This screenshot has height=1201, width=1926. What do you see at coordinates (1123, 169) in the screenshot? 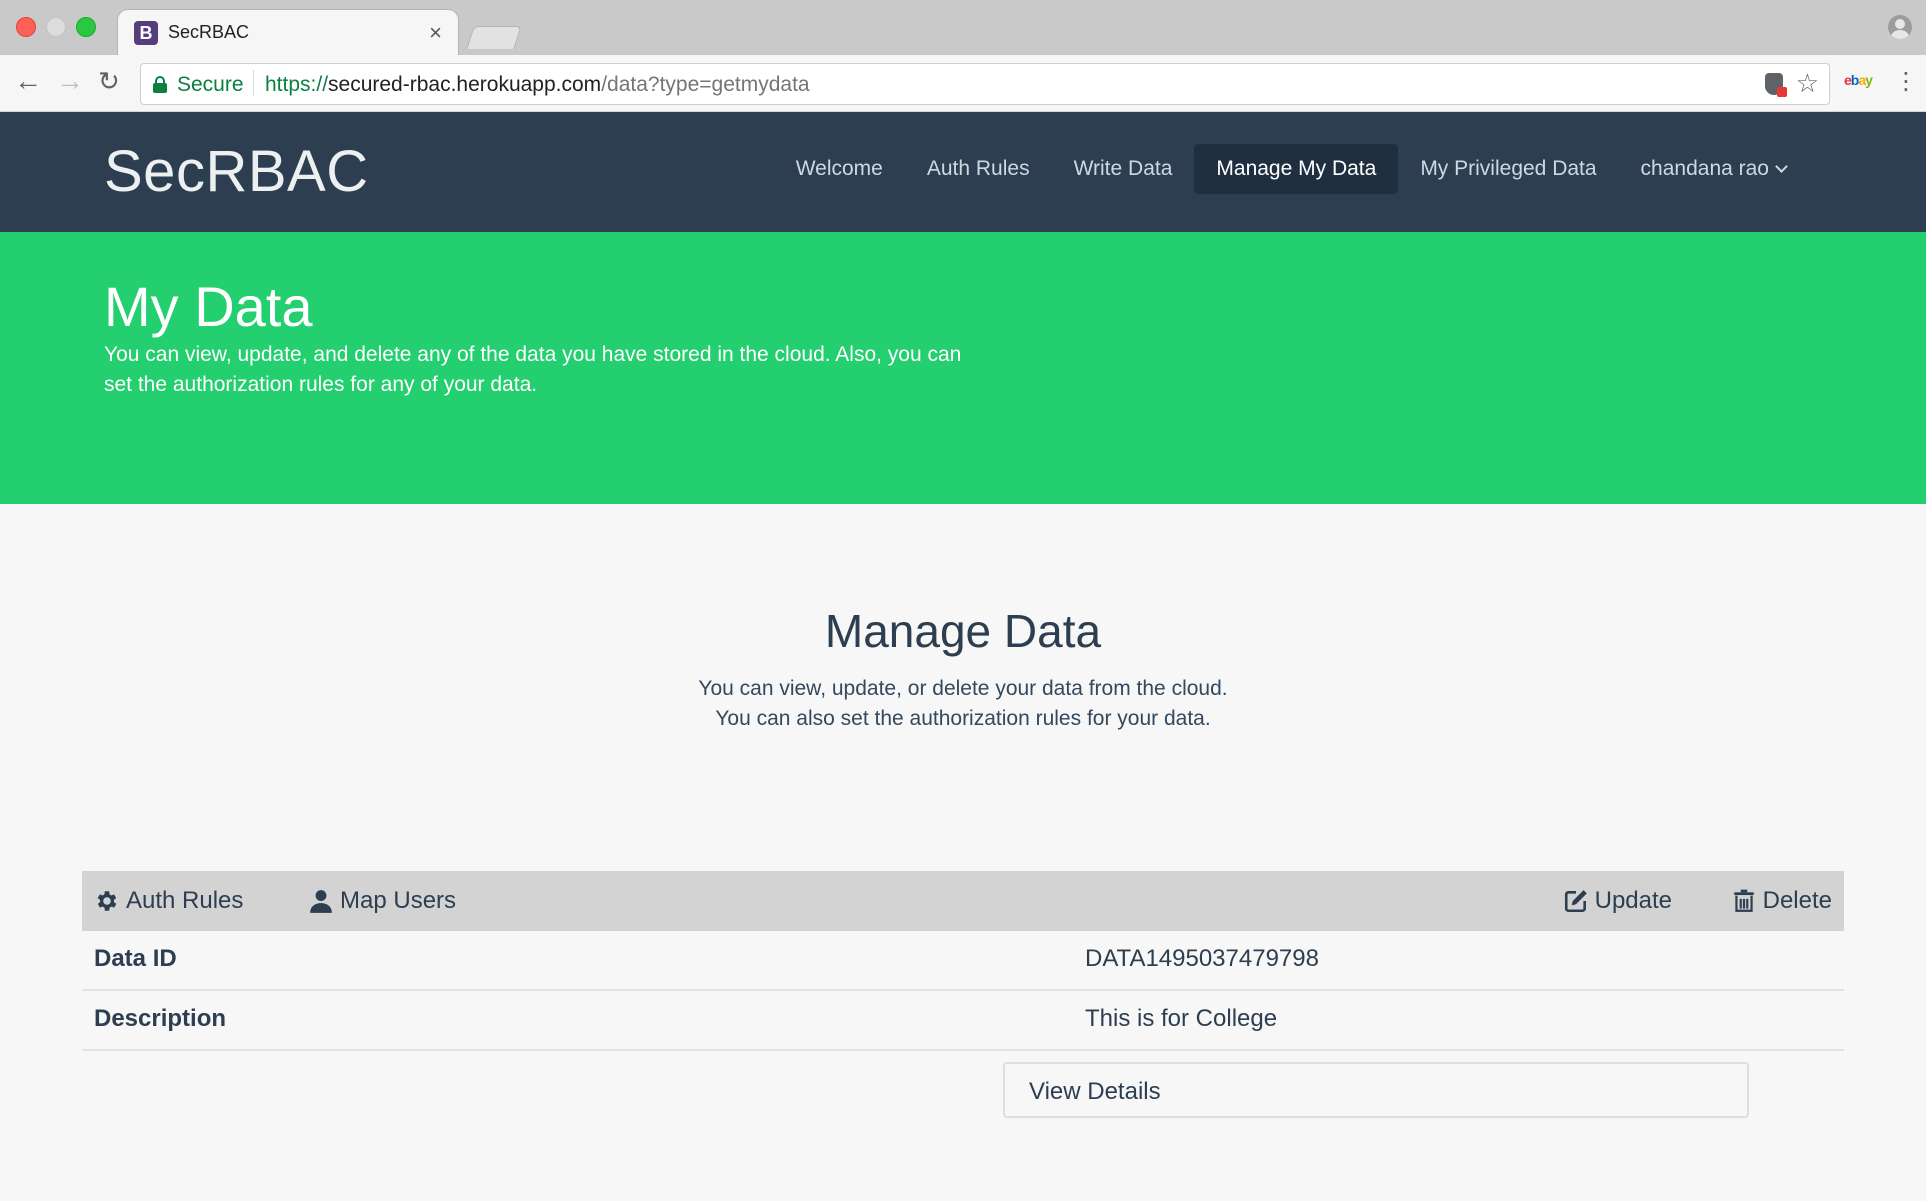
I see `nav-item-write-data: Write Data` at bounding box center [1123, 169].